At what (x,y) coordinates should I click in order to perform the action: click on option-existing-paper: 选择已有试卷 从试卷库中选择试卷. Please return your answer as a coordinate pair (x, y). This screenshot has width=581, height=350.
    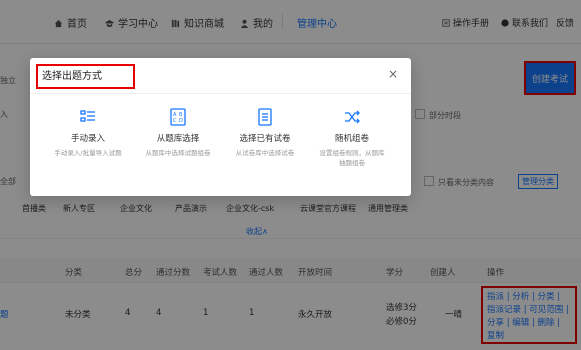
    Looking at the image, I should click on (265, 133).